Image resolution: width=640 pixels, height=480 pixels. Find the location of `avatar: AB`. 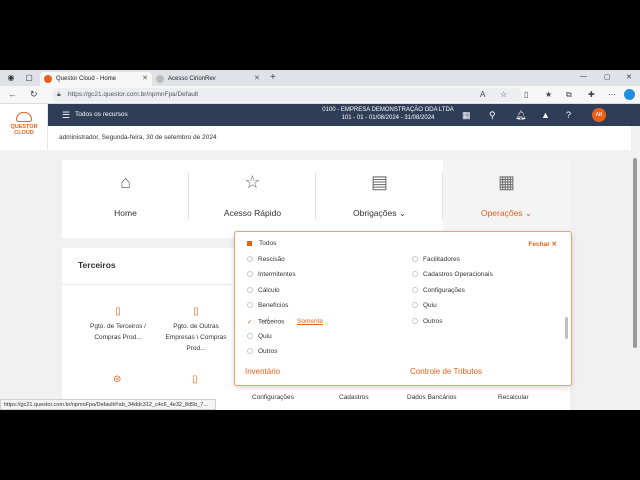

avatar: AB is located at coordinates (599, 115).